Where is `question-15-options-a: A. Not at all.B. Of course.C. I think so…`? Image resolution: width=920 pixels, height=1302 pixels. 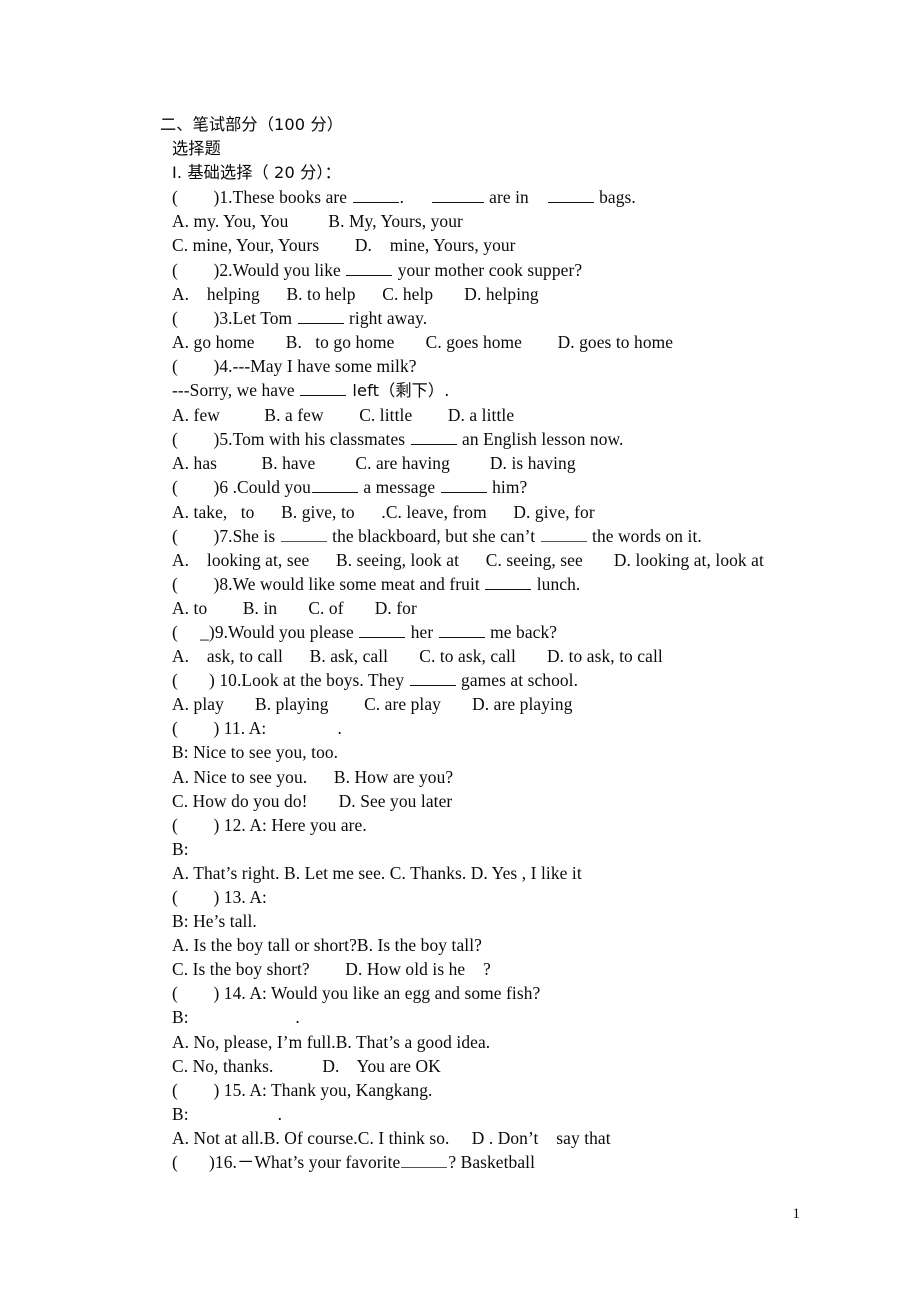
question-15-options-a: A. Not at all.B. Of course.C. I think so… is located at coordinates (391, 1137).